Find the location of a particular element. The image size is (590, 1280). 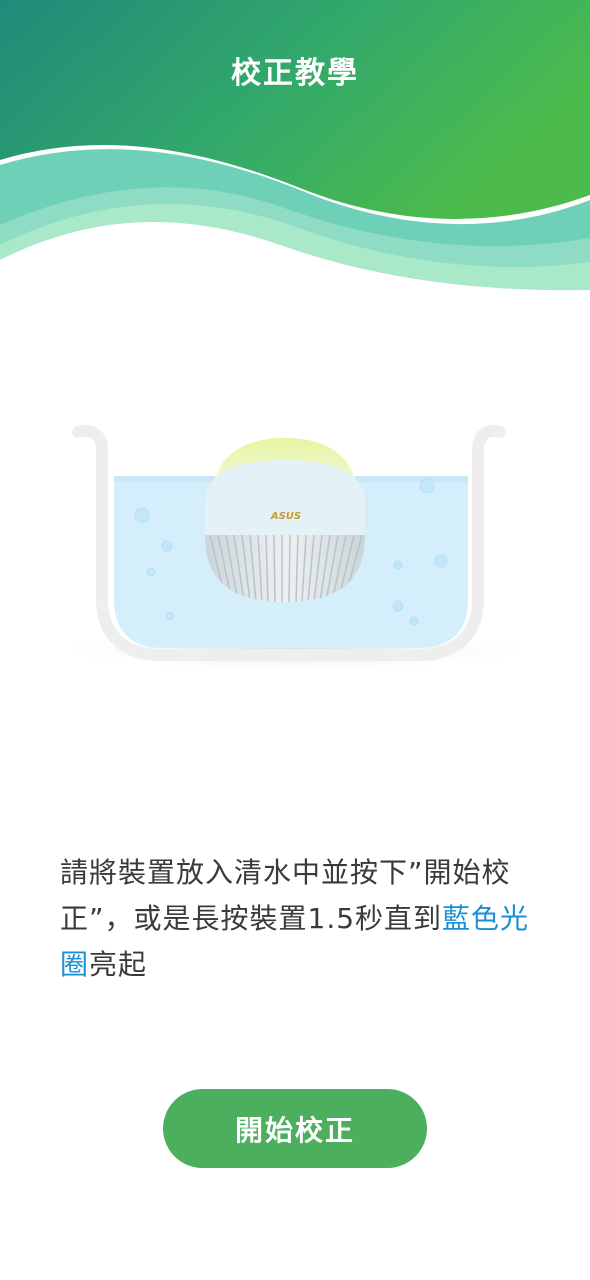

instruction-text-part2: 亮起 is located at coordinates (118, 964).